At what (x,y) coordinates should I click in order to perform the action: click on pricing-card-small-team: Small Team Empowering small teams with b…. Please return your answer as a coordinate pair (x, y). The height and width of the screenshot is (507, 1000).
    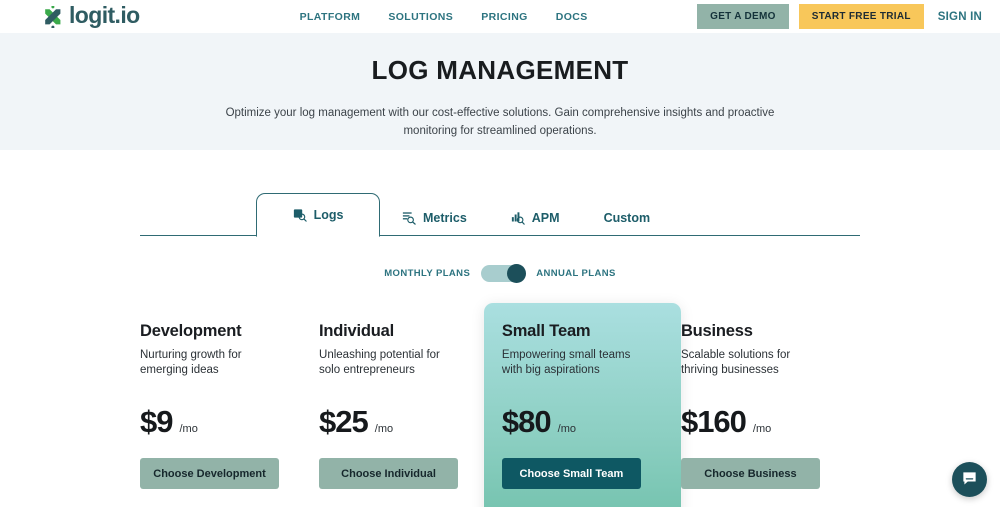
    Looking at the image, I should click on (582, 405).